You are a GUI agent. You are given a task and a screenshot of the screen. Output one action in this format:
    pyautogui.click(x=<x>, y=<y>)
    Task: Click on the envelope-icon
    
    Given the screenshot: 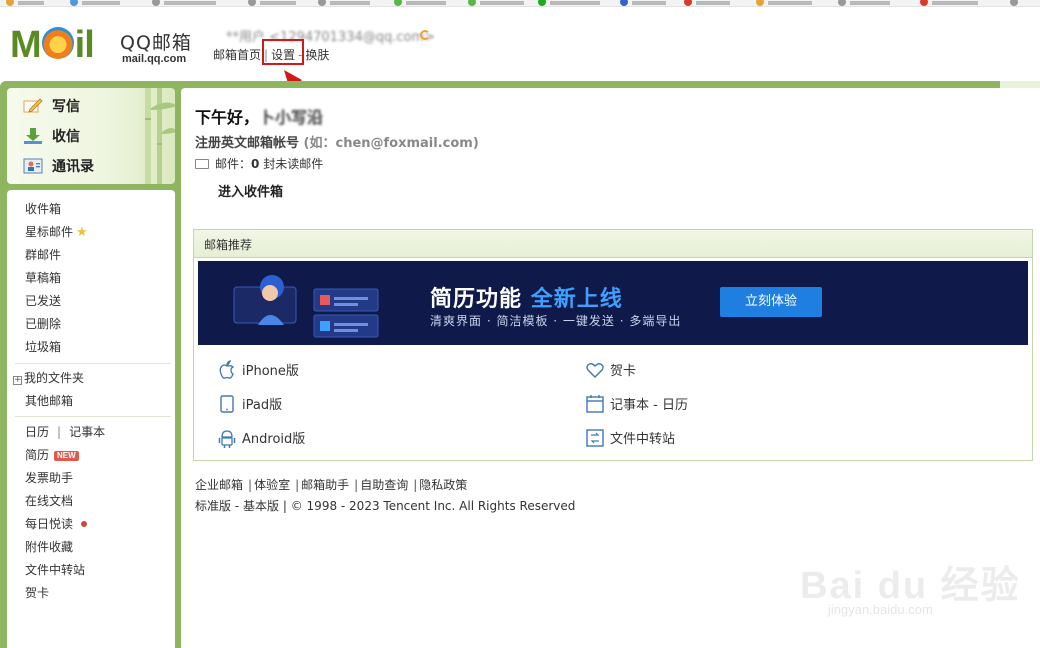 What is the action you would take?
    pyautogui.click(x=202, y=164)
    